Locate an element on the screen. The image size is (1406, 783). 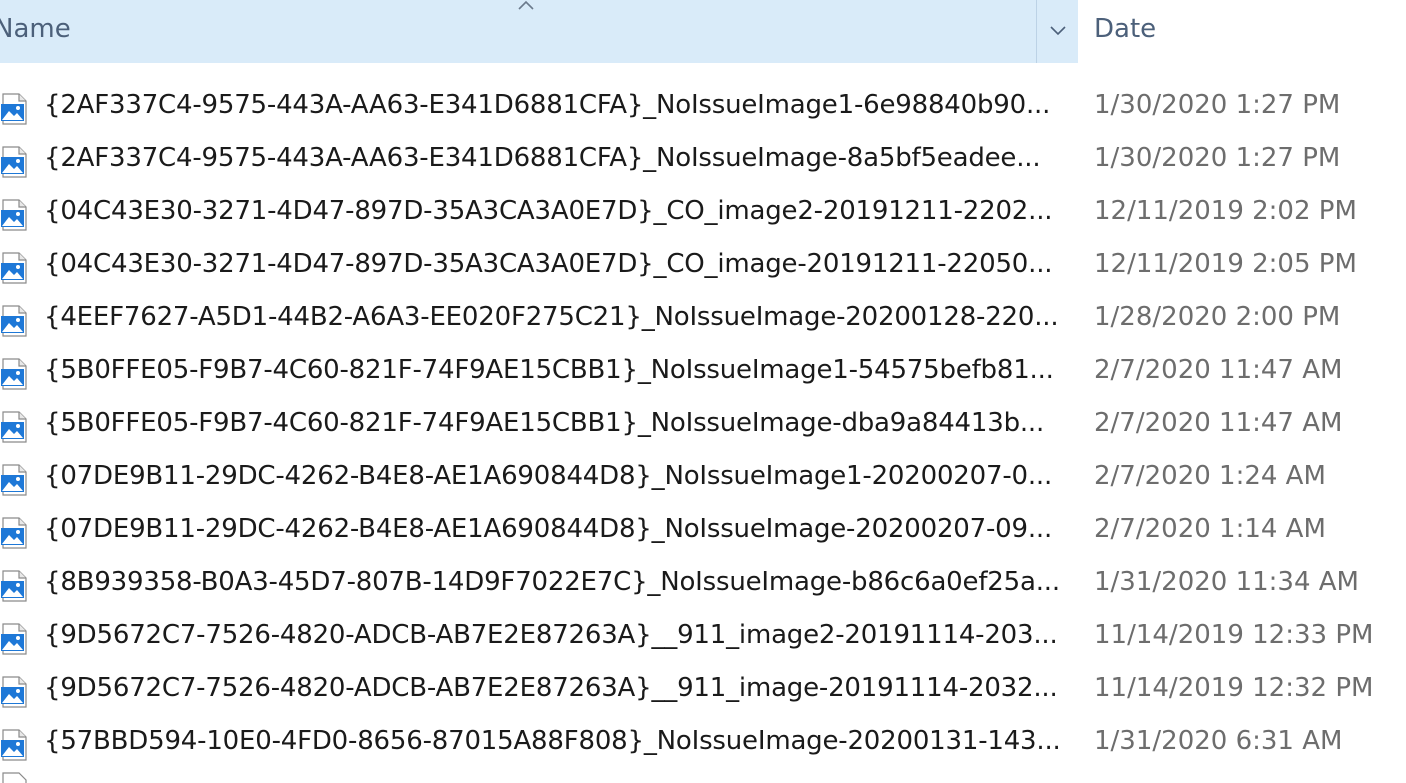
file-date-modified: 2/7/2020 1:14 AM is located at coordinates (1210, 529).